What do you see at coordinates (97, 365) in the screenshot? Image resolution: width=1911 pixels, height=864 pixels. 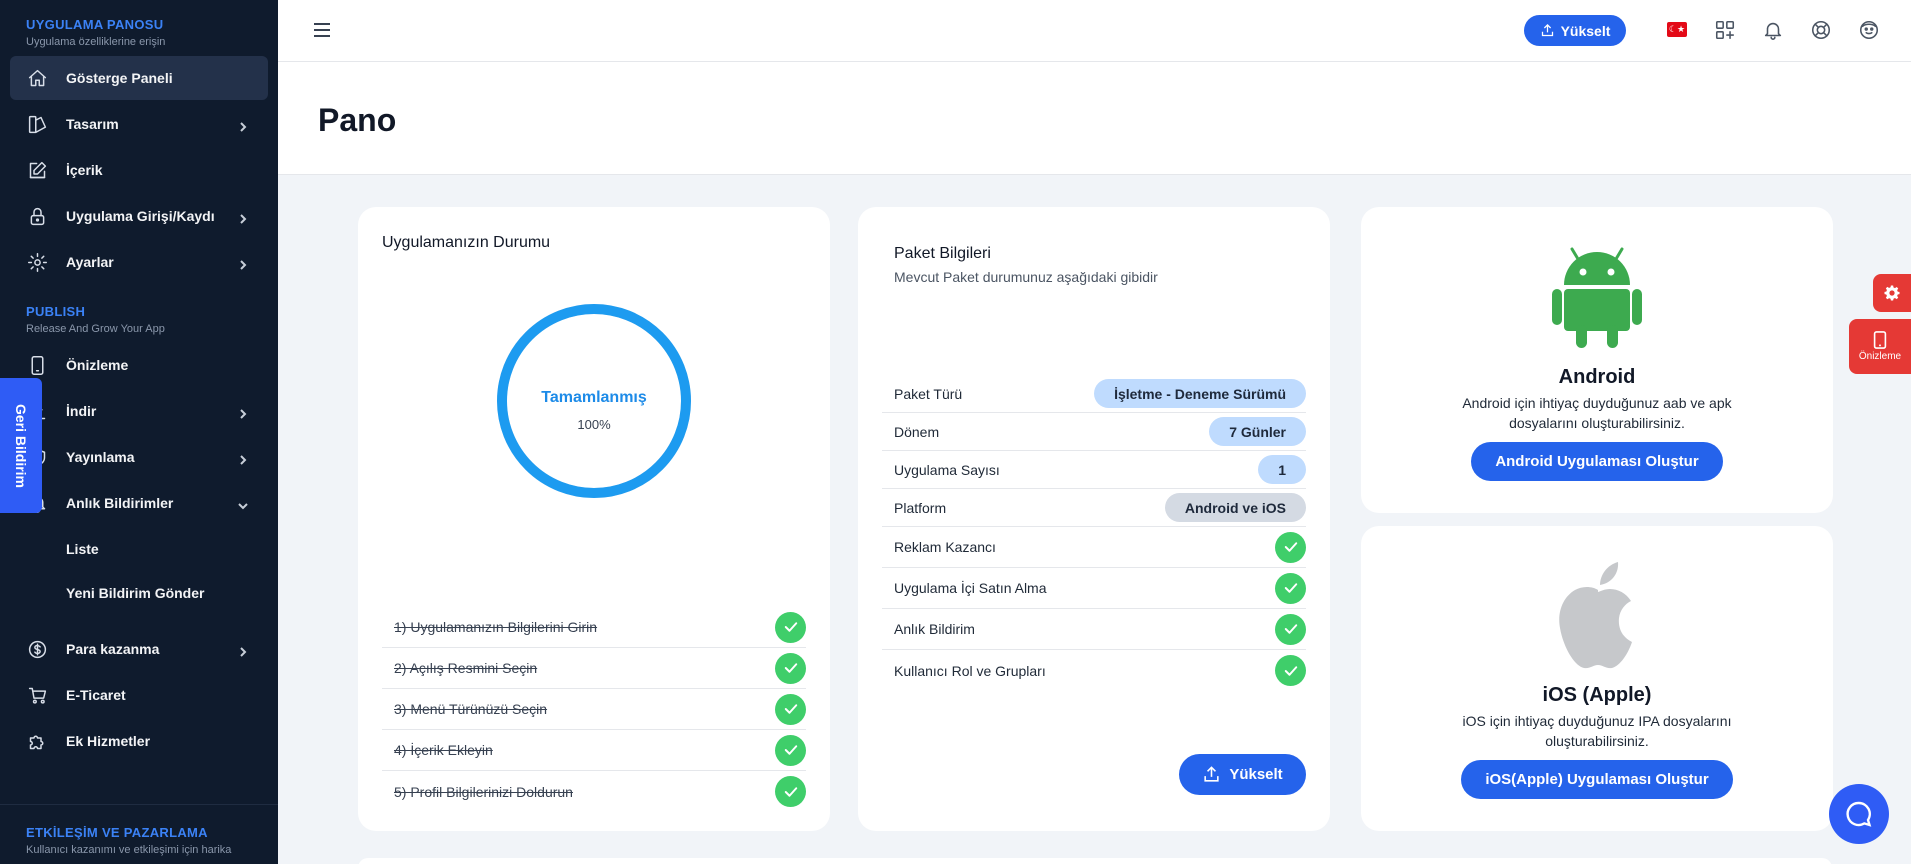 I see `sidebar-item-label: Önizleme` at bounding box center [97, 365].